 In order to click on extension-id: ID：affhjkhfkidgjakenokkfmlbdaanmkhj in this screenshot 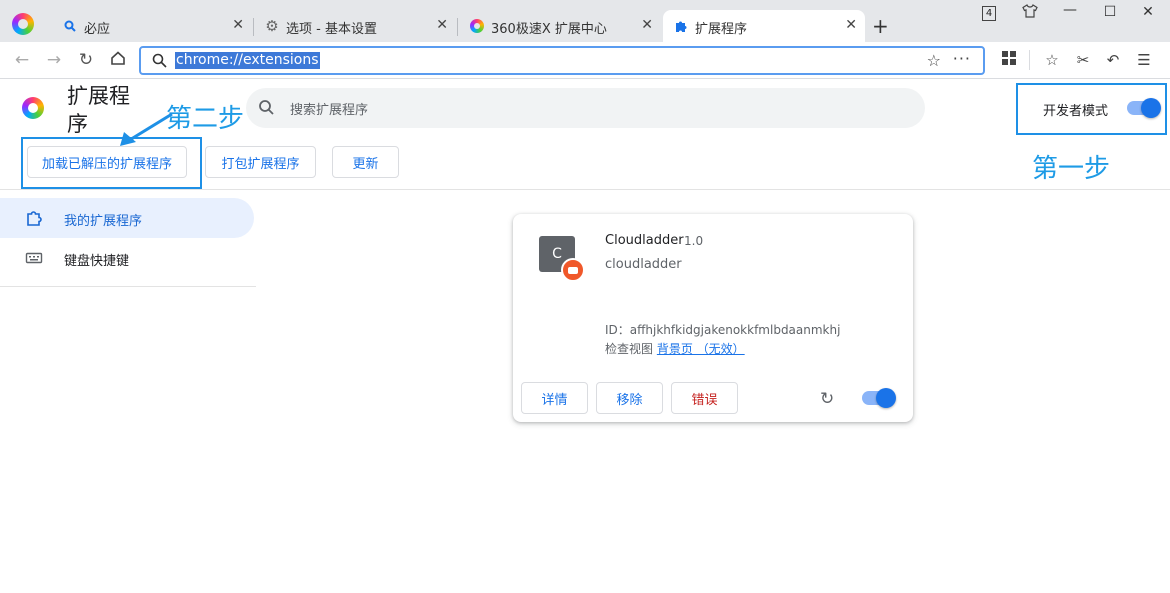, I will do `click(723, 330)`.